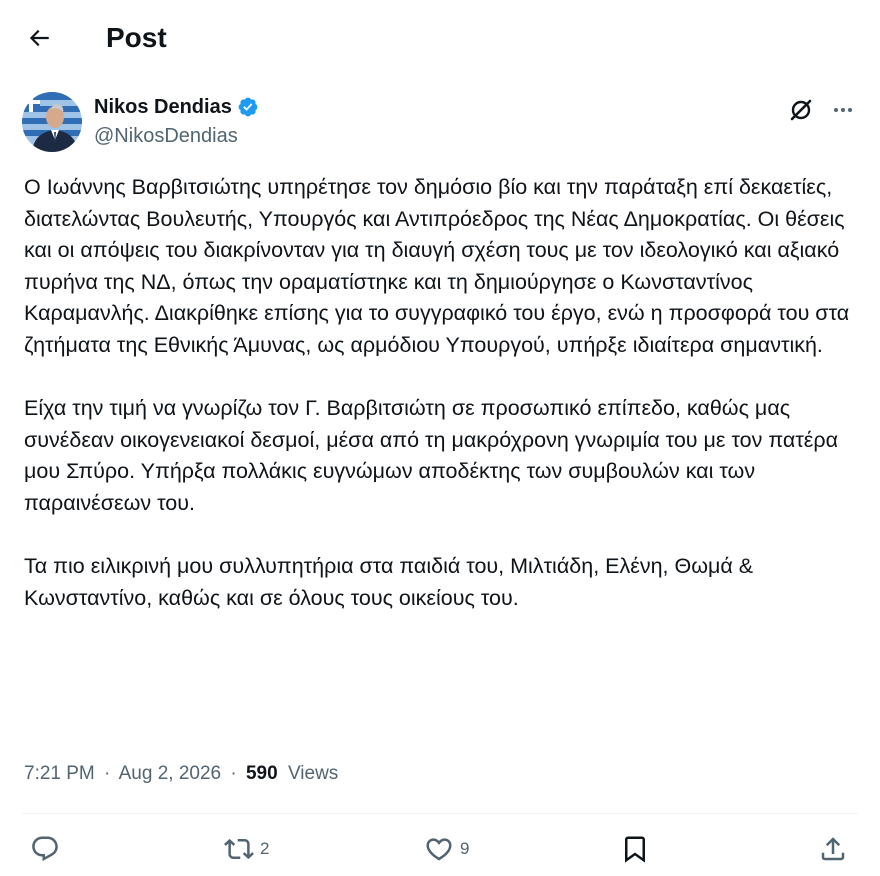 The image size is (880, 876). Describe the element at coordinates (136, 37) in the screenshot. I see `page-title: Post` at that location.